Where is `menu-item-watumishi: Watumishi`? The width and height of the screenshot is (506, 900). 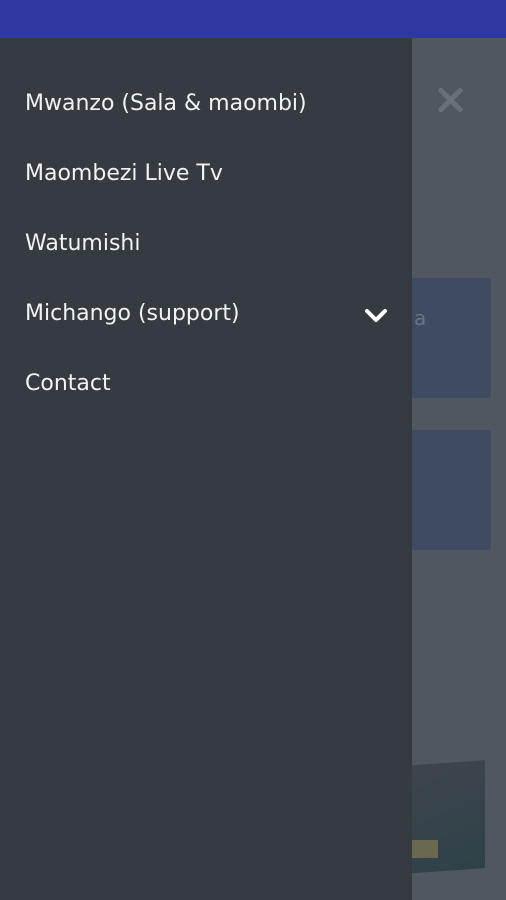 menu-item-watumishi: Watumishi is located at coordinates (206, 243).